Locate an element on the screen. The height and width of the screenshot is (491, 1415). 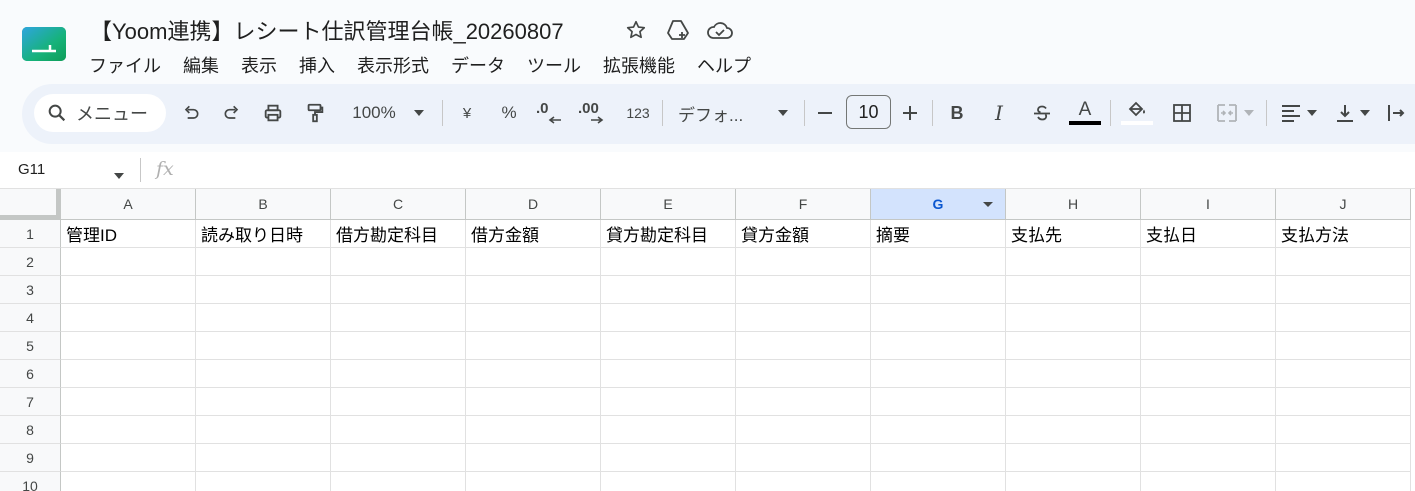
cell-g5 is located at coordinates (938, 346).